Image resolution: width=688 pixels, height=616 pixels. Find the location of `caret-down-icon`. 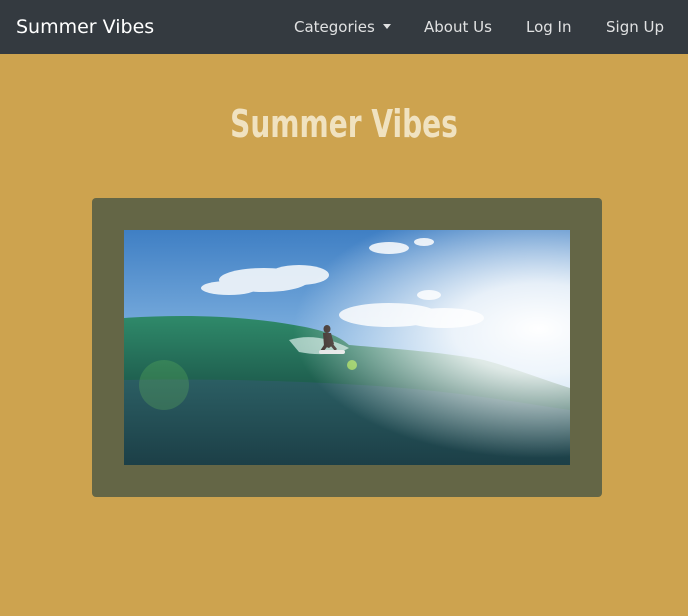

caret-down-icon is located at coordinates (386, 26).